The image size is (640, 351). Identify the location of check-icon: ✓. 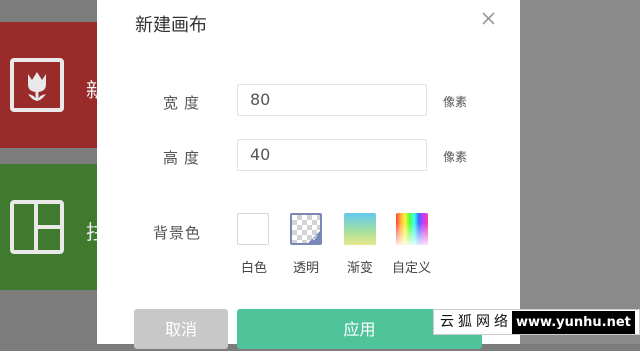
(315, 239).